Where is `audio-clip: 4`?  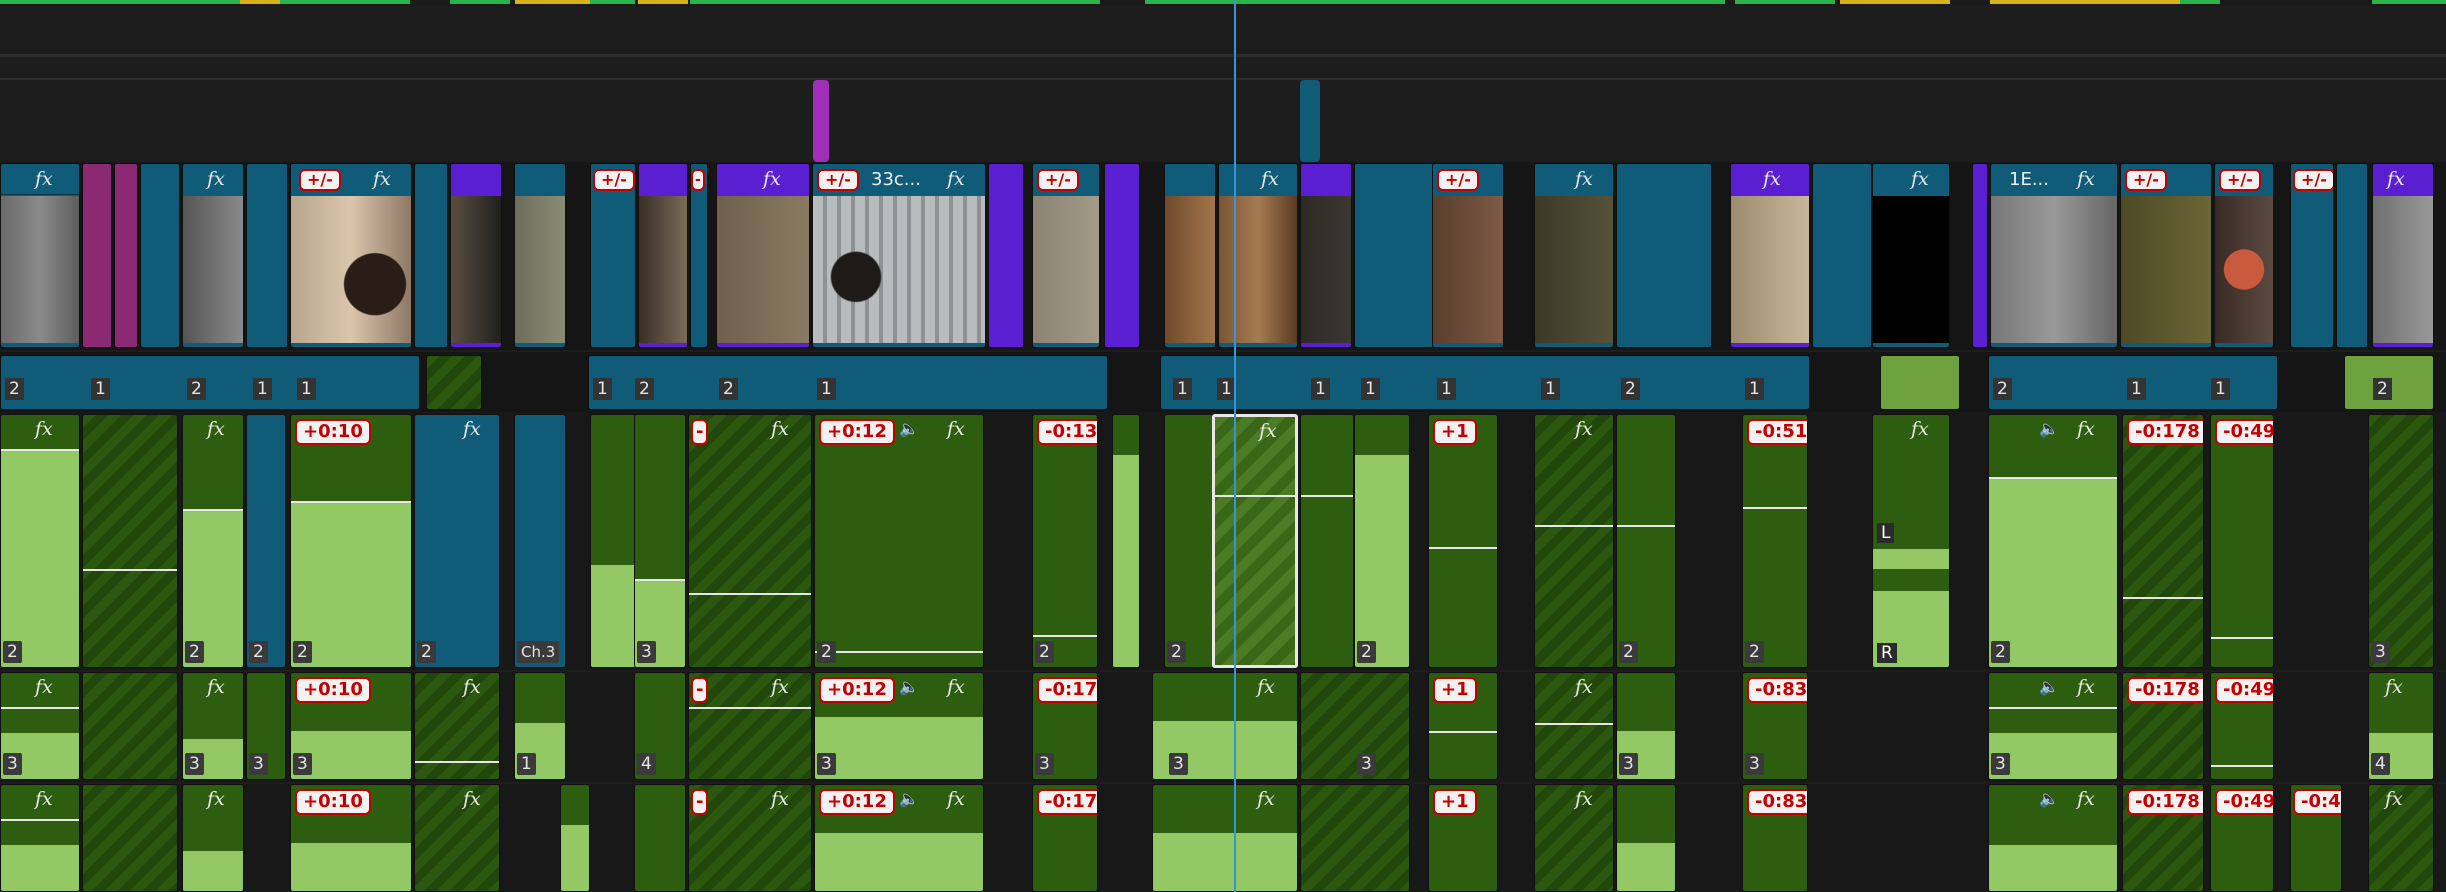
audio-clip: 4 is located at coordinates (660, 726).